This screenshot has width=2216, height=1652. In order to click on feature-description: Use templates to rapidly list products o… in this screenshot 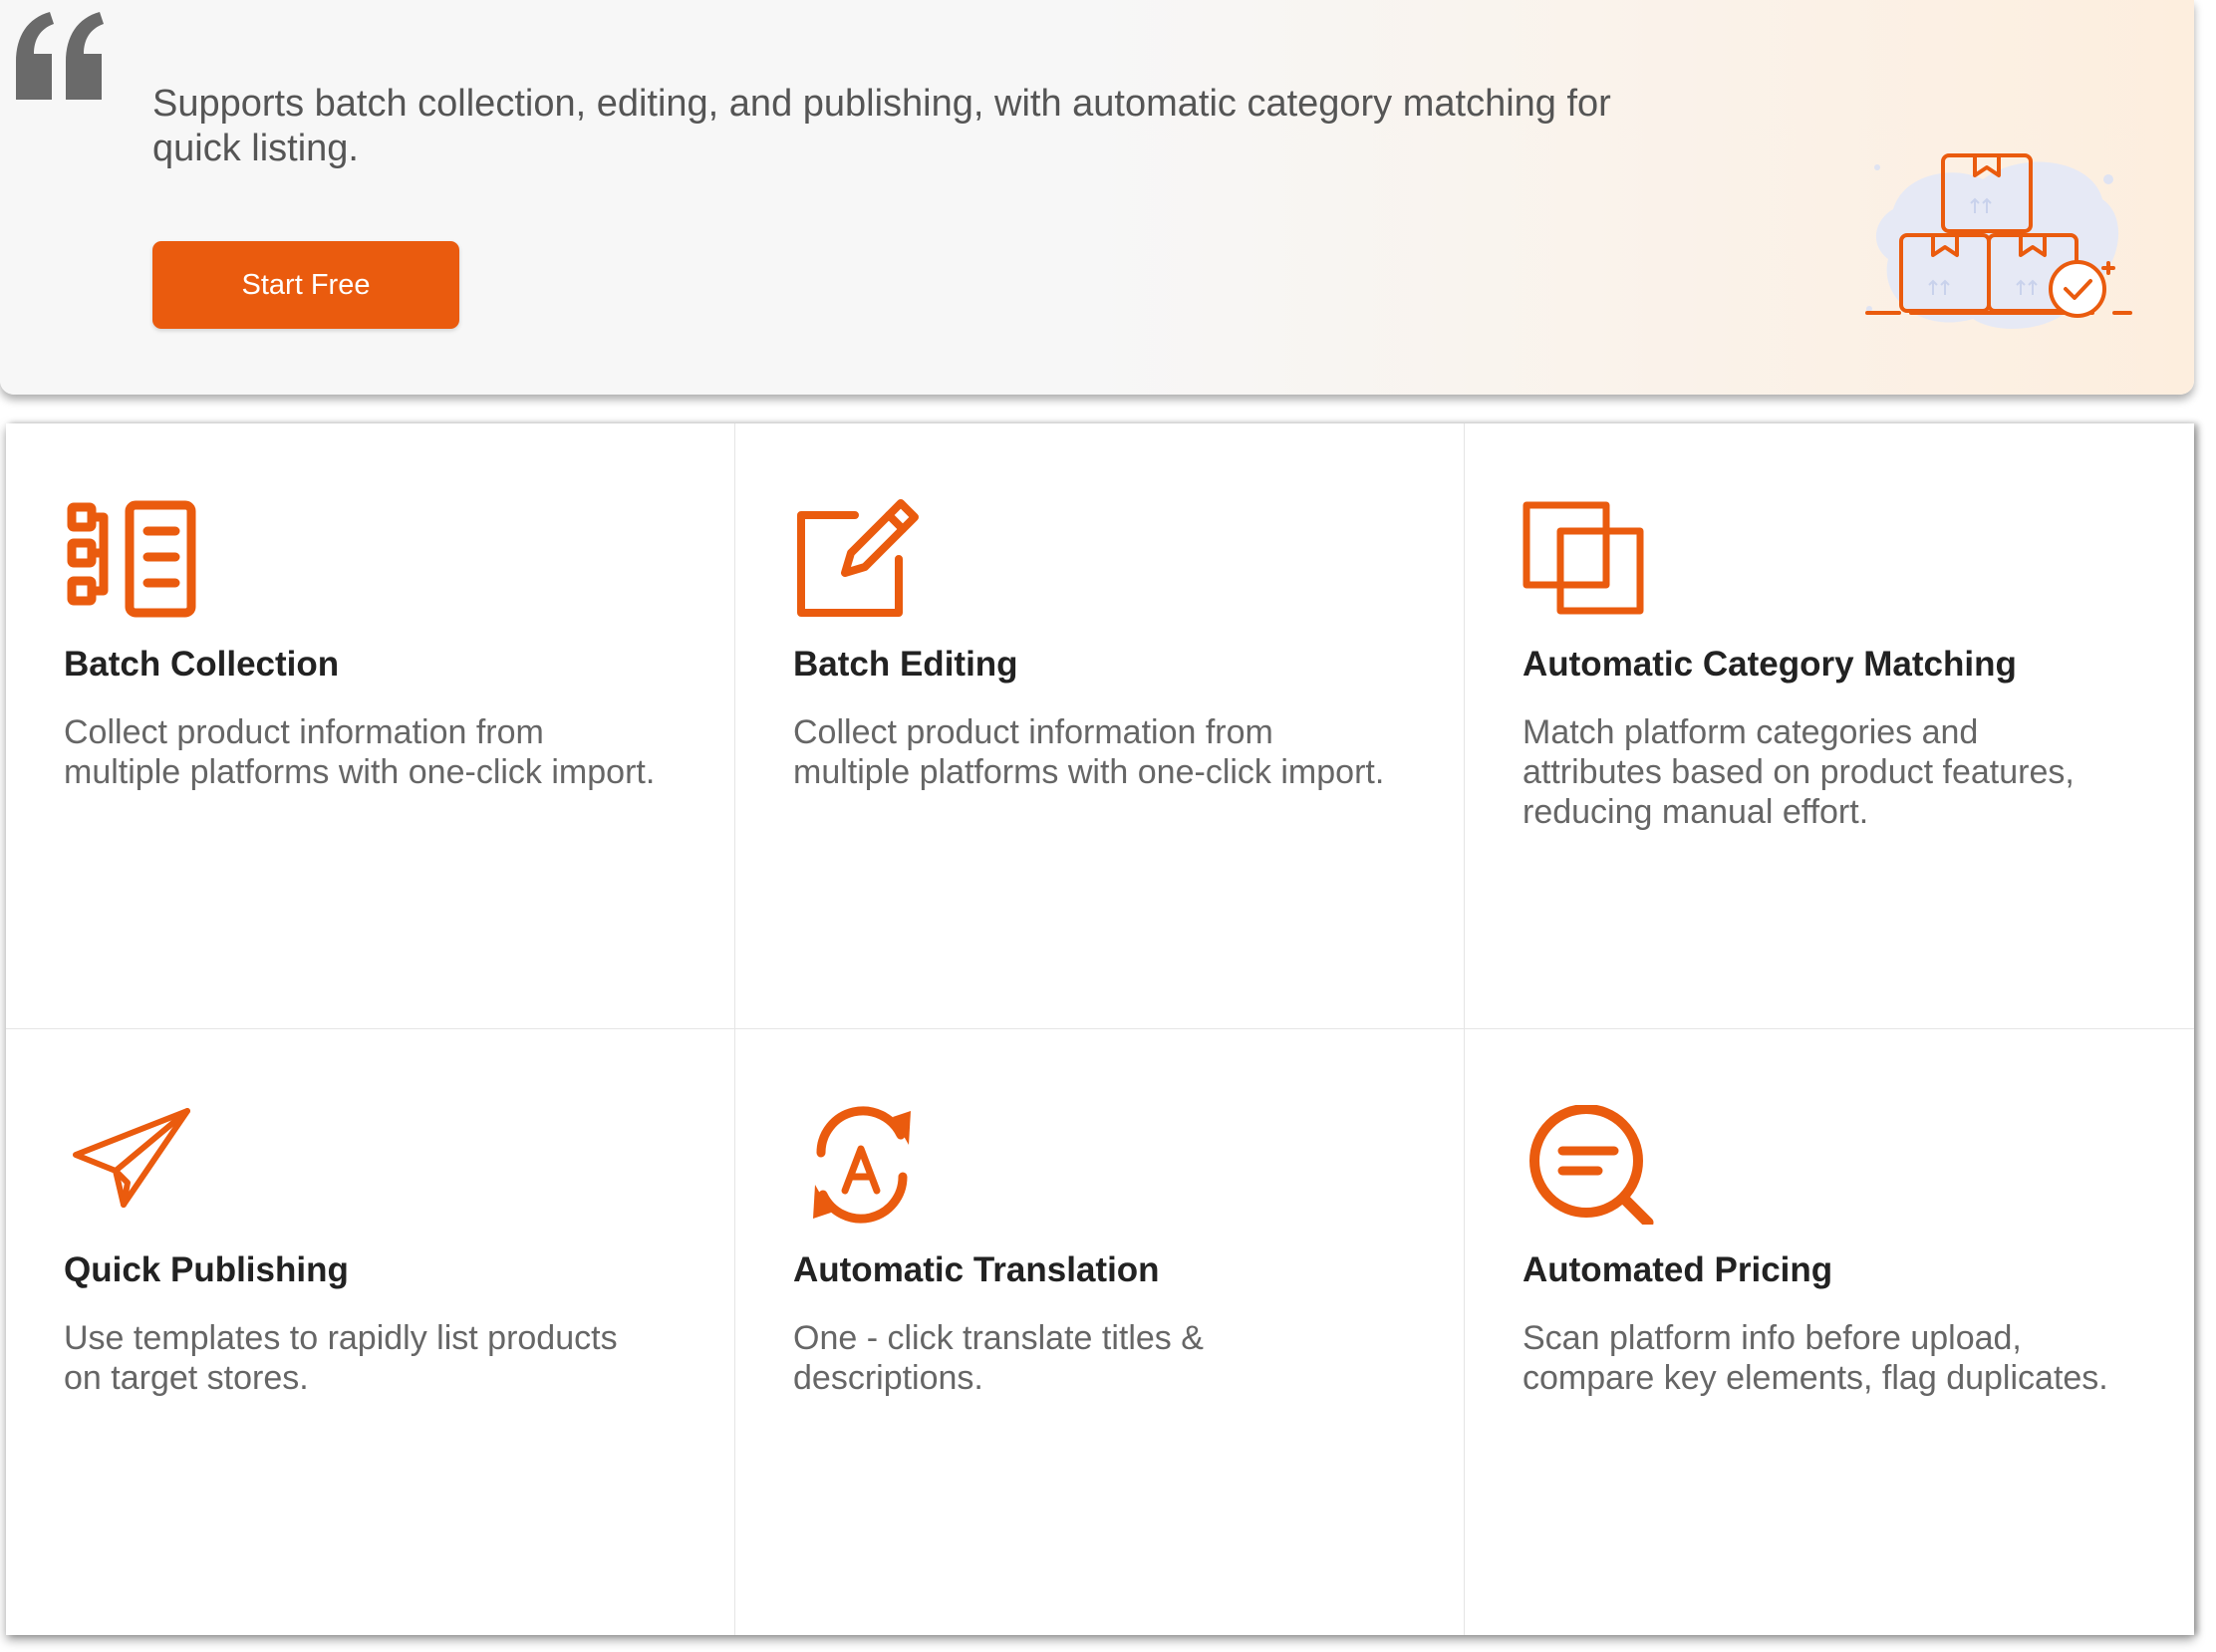, I will do `click(341, 1358)`.